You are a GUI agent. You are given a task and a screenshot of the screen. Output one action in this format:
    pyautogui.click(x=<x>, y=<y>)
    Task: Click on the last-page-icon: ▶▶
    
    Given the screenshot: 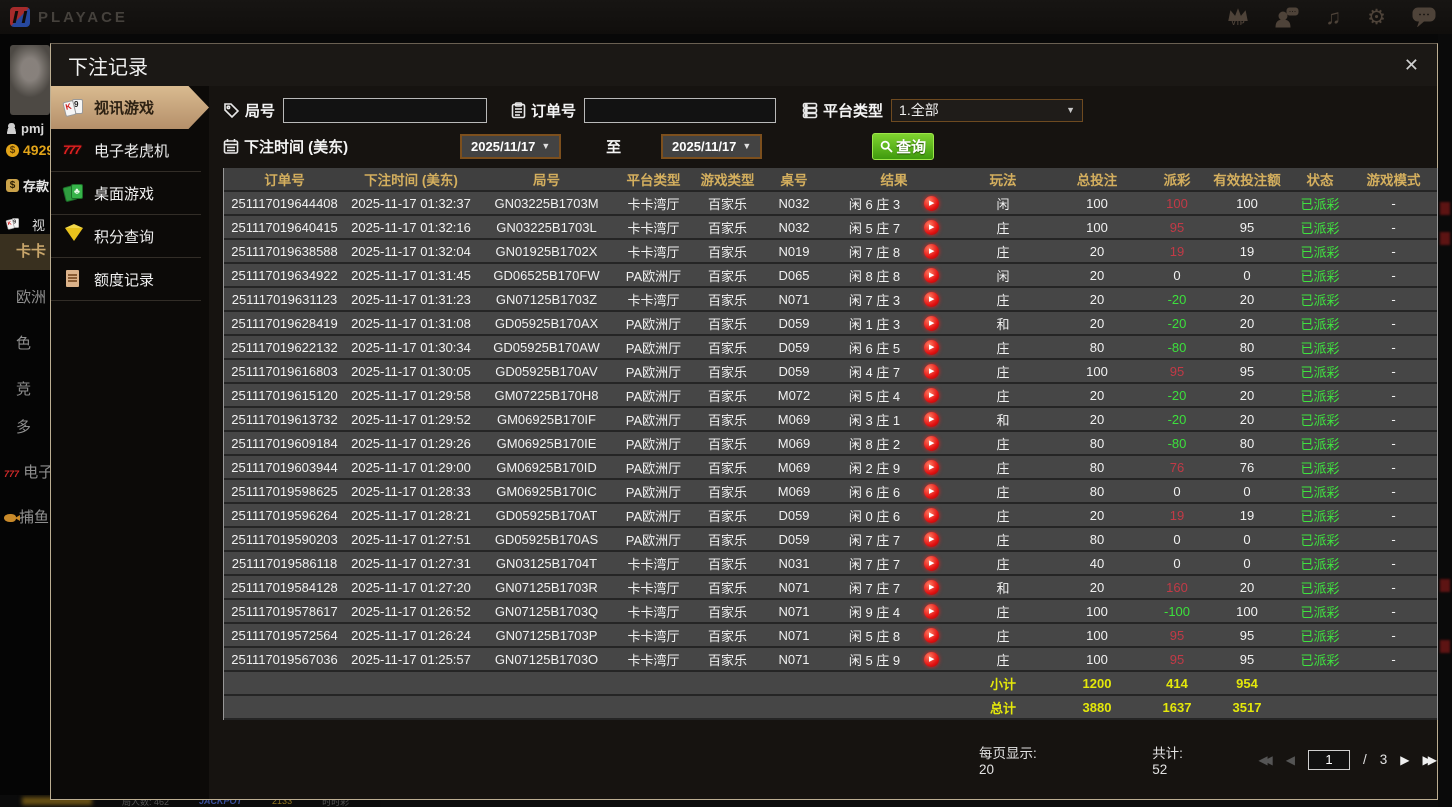 What is the action you would take?
    pyautogui.click(x=1430, y=760)
    